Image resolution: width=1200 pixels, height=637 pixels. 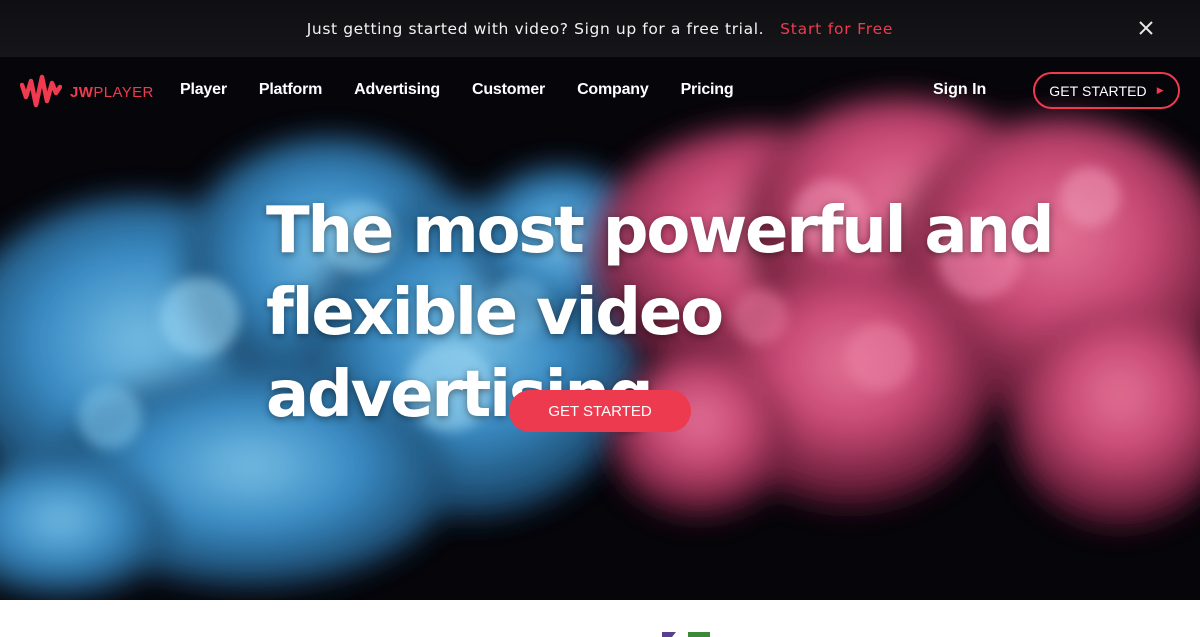 I want to click on nav-link-platform: Platform, so click(x=291, y=90).